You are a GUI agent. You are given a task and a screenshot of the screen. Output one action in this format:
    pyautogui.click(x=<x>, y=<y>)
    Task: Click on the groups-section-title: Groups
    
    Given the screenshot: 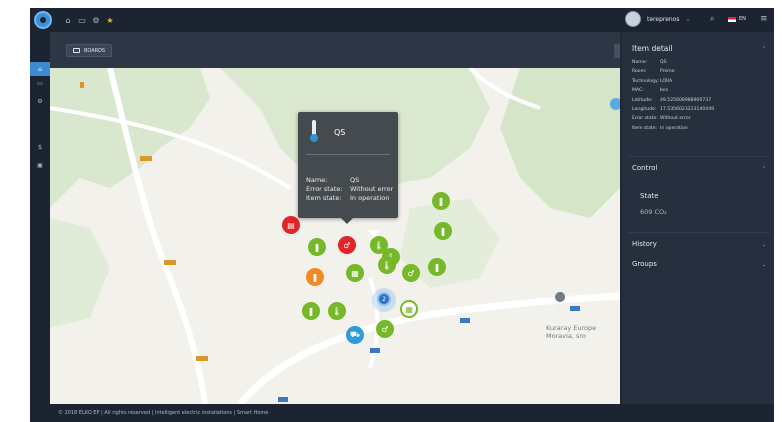 What is the action you would take?
    pyautogui.click(x=644, y=264)
    